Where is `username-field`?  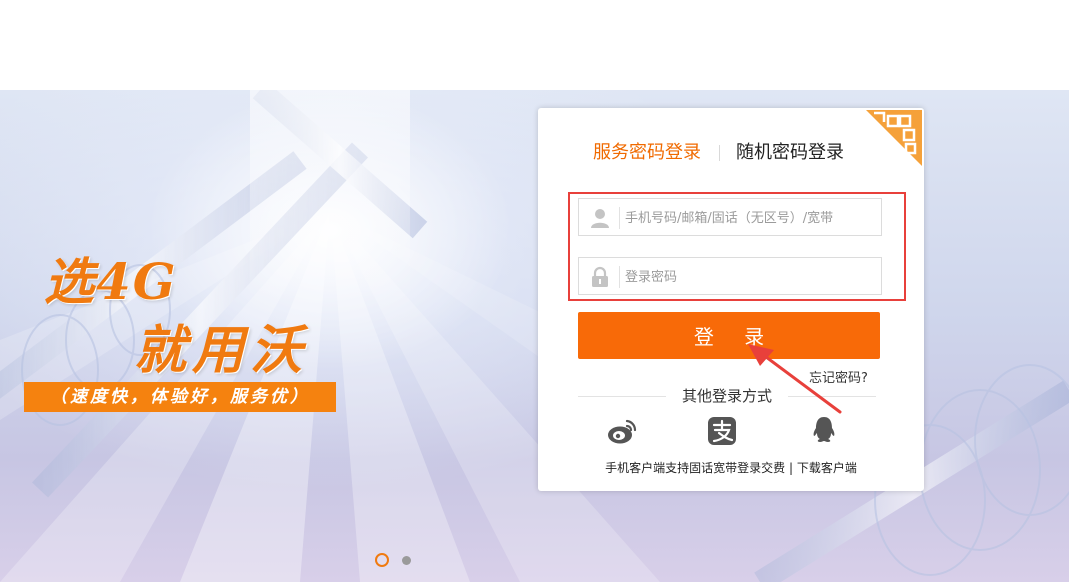
username-field is located at coordinates (730, 217).